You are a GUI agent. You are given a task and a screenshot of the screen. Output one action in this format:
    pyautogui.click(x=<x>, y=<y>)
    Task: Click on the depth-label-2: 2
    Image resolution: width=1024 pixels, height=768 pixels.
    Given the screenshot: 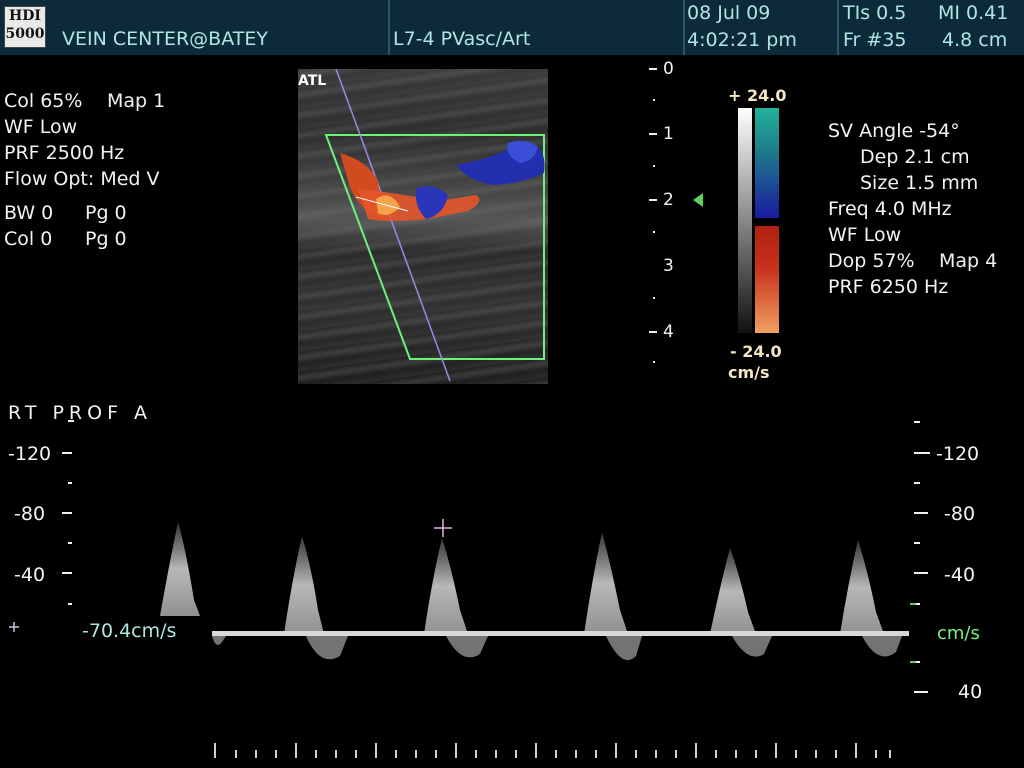 What is the action you would take?
    pyautogui.click(x=668, y=200)
    